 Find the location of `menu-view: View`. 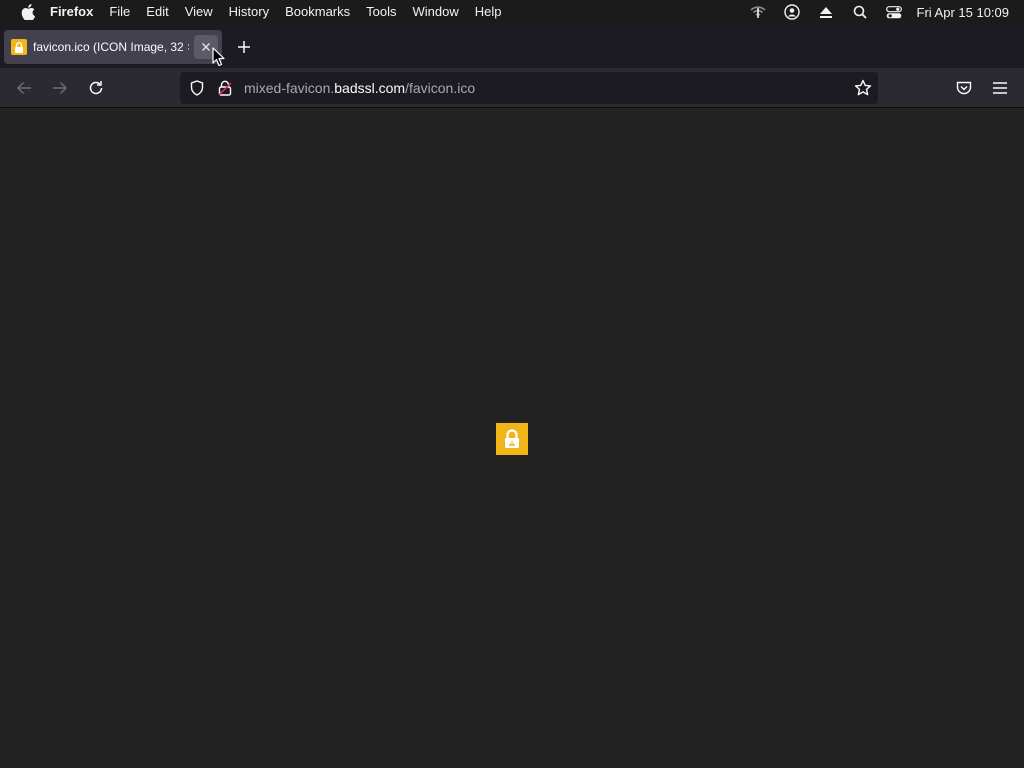

menu-view: View is located at coordinates (199, 12).